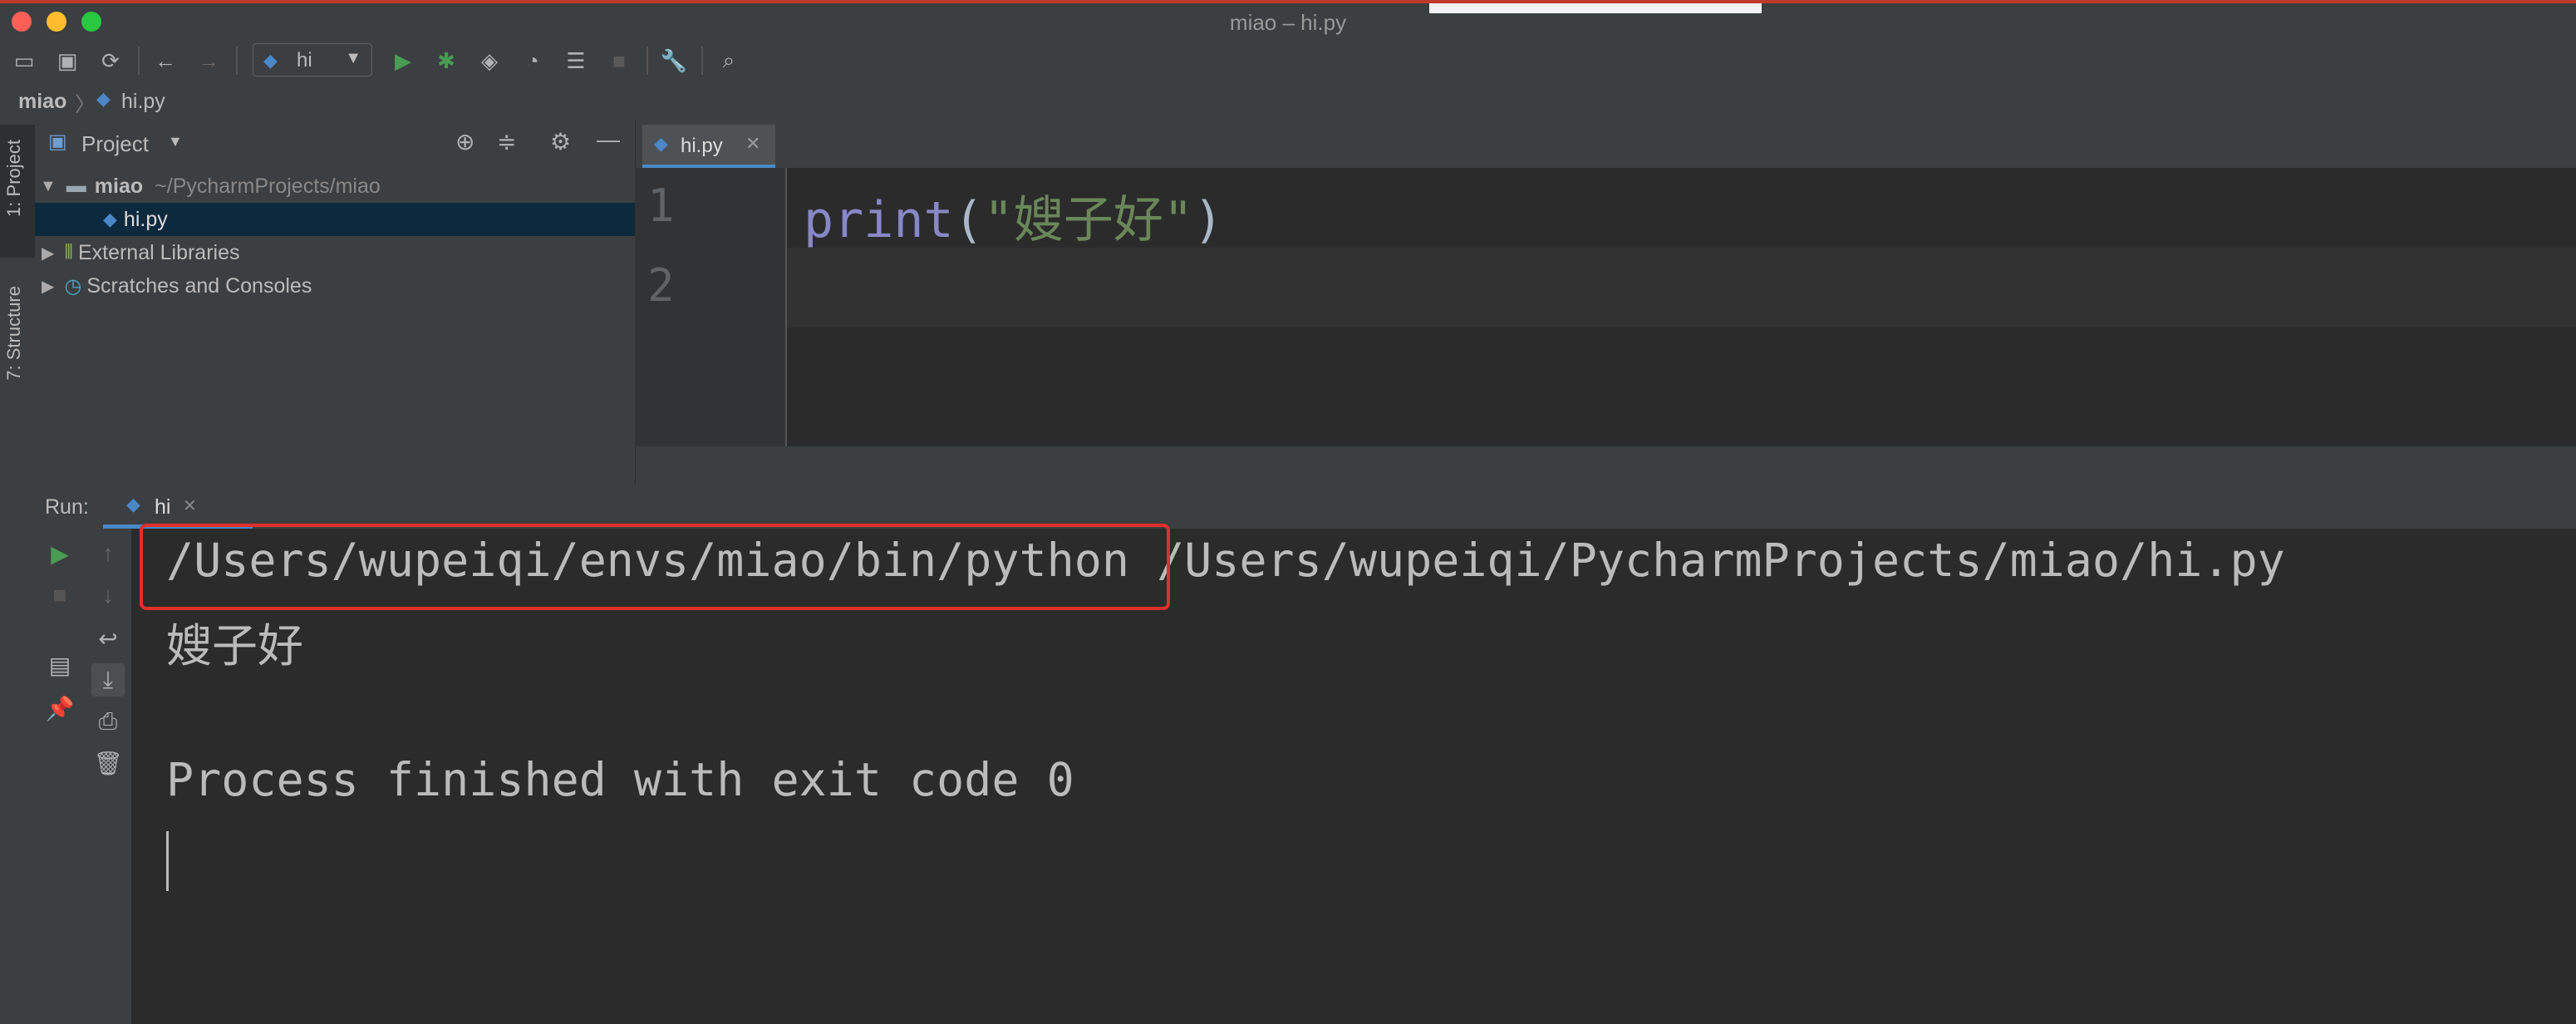  Describe the element at coordinates (1088, 220) in the screenshot. I see `code-string: "嫂子好"` at that location.